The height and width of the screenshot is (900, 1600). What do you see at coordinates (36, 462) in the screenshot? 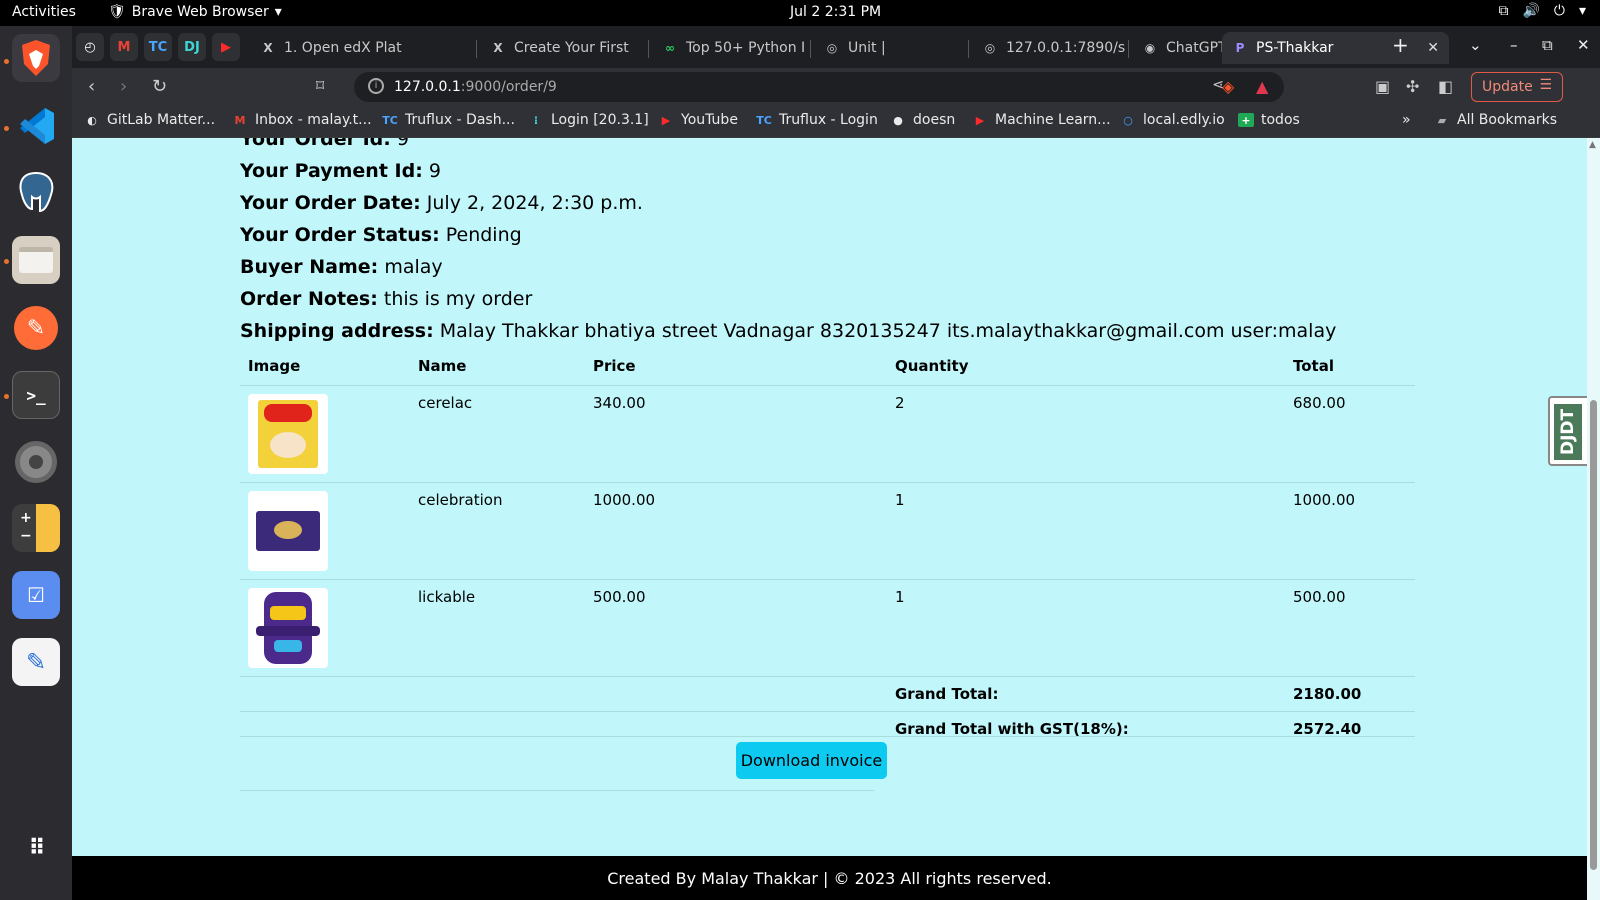
I see `settings-icon` at bounding box center [36, 462].